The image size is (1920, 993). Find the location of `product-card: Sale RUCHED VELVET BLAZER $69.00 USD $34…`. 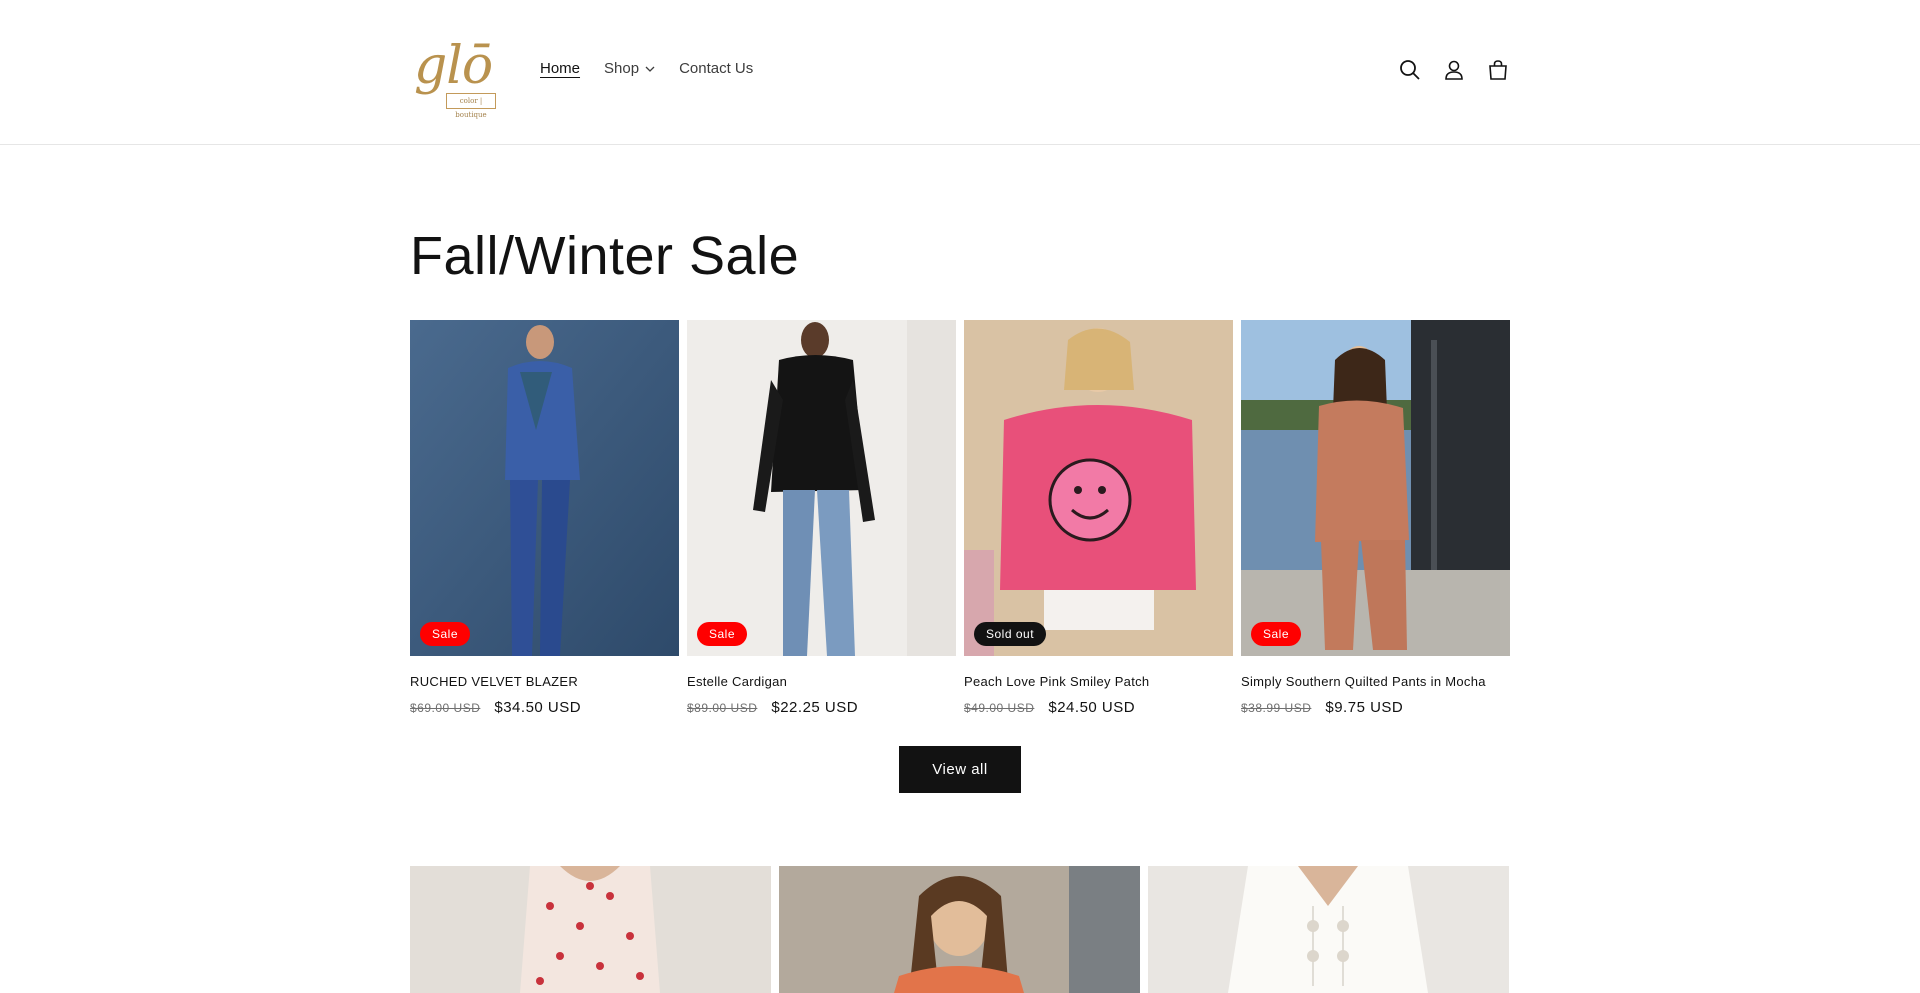

product-card: Sale RUCHED VELVET BLAZER $69.00 USD $34… is located at coordinates (544, 518).